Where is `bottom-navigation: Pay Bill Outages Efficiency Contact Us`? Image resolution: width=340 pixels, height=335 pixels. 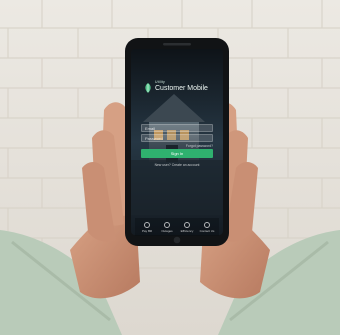 bottom-navigation: Pay Bill Outages Efficiency Contact Us is located at coordinates (177, 227).